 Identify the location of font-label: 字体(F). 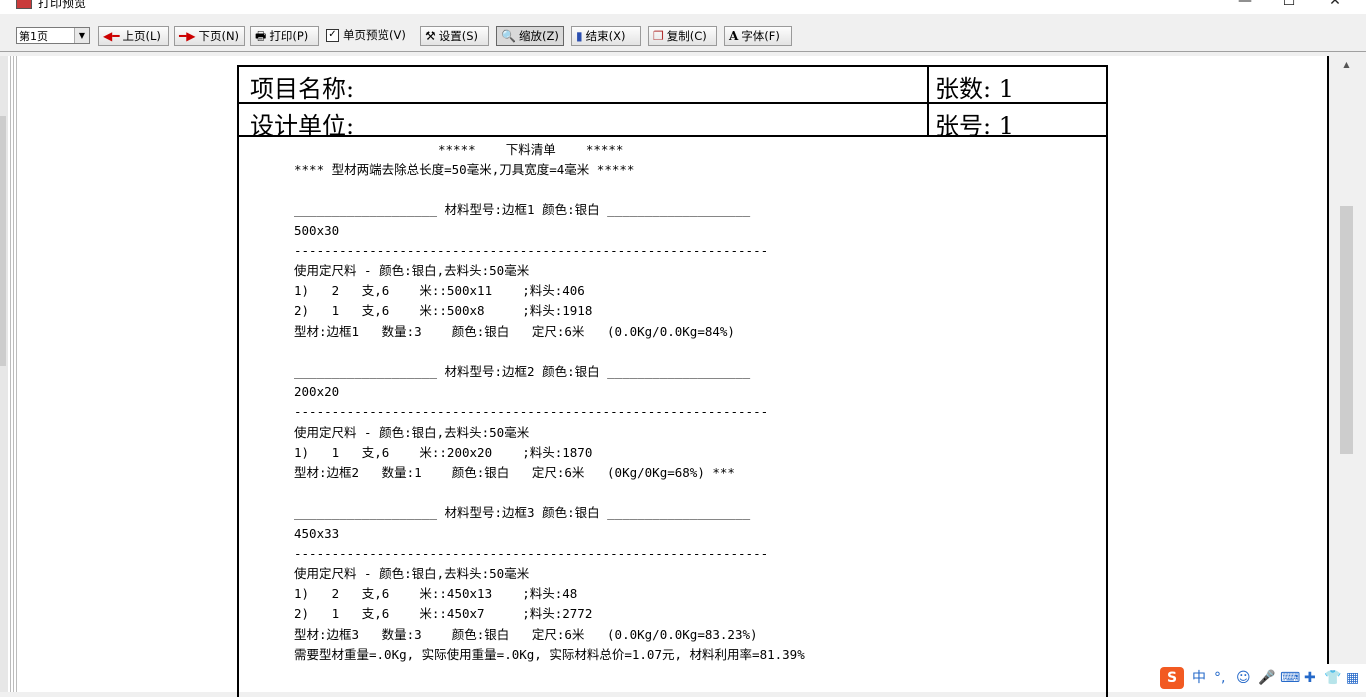
(760, 36).